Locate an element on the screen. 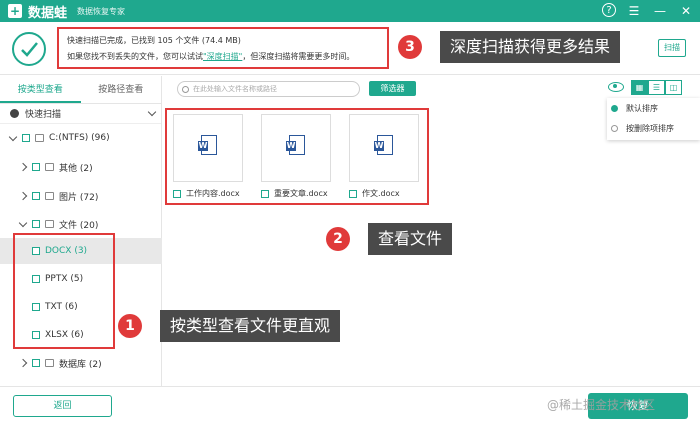  search-input: 在此处输入文件名称或路径 is located at coordinates (268, 89).